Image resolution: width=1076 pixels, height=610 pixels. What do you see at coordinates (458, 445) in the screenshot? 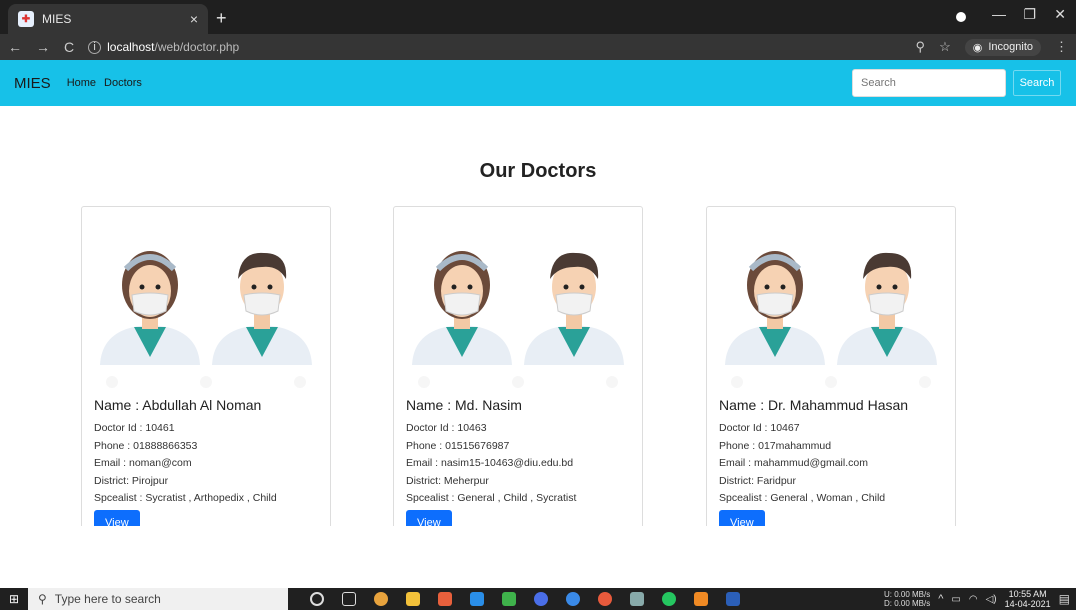
I see `doctor-phone: Phone : 01515676987` at bounding box center [458, 445].